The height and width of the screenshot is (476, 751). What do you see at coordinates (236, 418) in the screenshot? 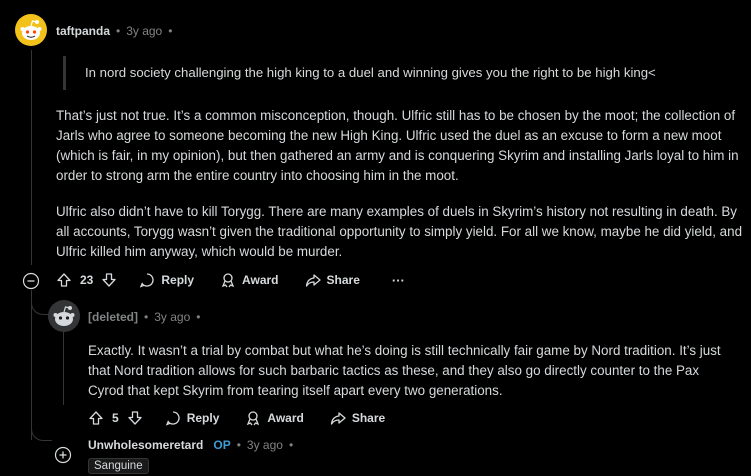
I see `comment-actions: 5 Reply Award Share` at bounding box center [236, 418].